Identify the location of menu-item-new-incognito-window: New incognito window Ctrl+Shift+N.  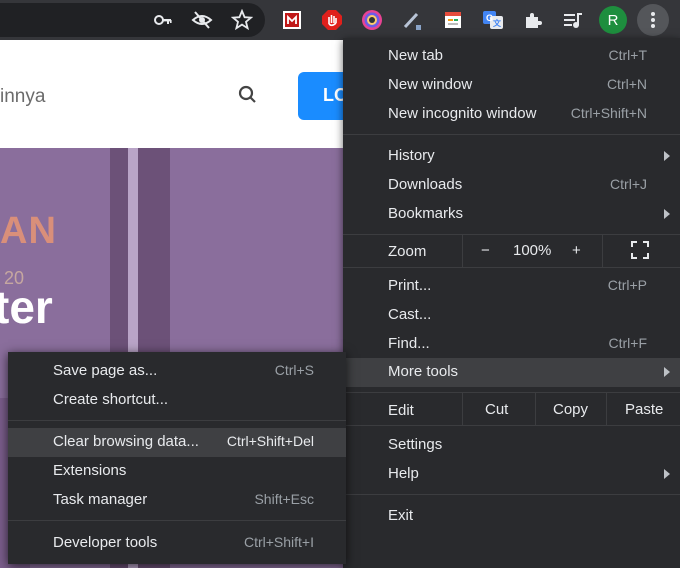
(511, 114).